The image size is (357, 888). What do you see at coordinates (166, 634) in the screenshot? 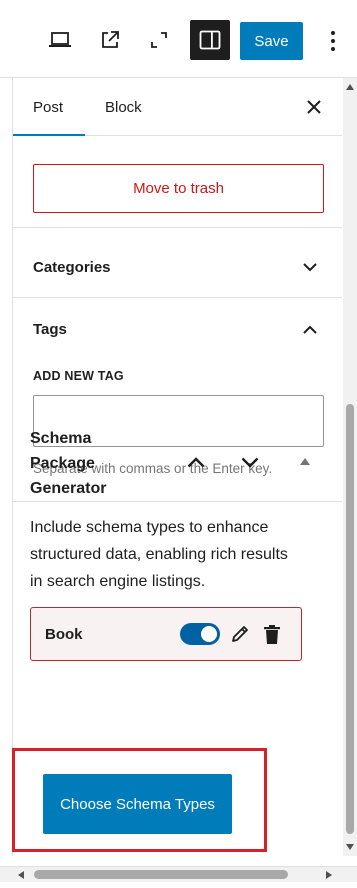
I see `schema-item-book: Book` at bounding box center [166, 634].